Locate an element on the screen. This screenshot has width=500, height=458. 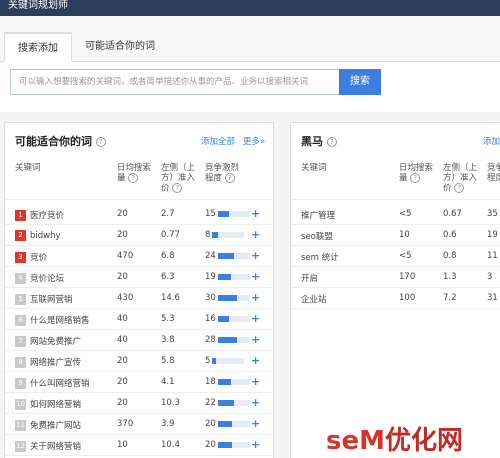
competition-value: 24 is located at coordinates (210, 256).